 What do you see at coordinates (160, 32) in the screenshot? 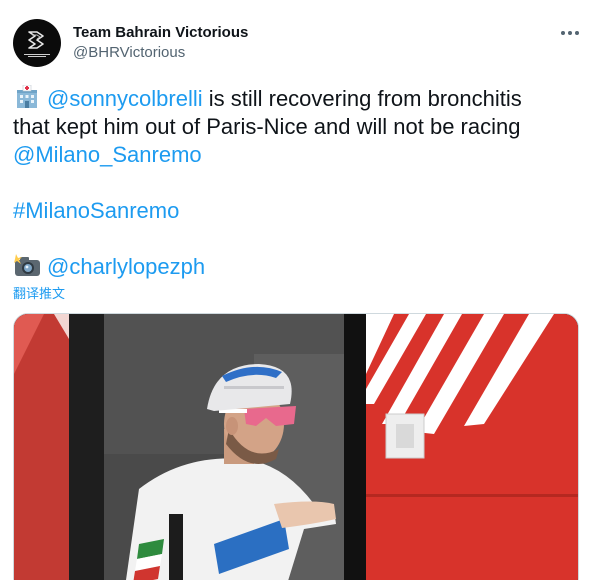
I see `display-name: Team Bahrain Victorious` at bounding box center [160, 32].